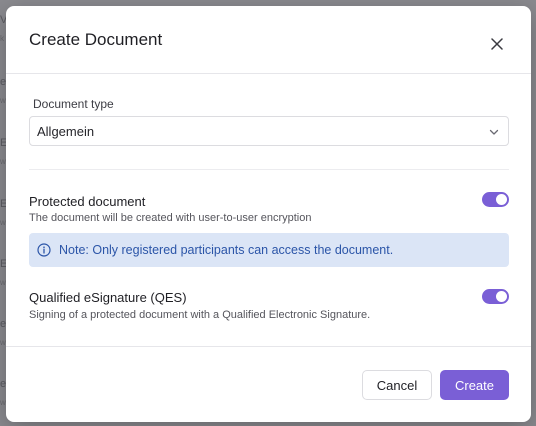 The width and height of the screenshot is (536, 426). Describe the element at coordinates (269, 131) in the screenshot. I see `document-type-select: Allgemein` at that location.